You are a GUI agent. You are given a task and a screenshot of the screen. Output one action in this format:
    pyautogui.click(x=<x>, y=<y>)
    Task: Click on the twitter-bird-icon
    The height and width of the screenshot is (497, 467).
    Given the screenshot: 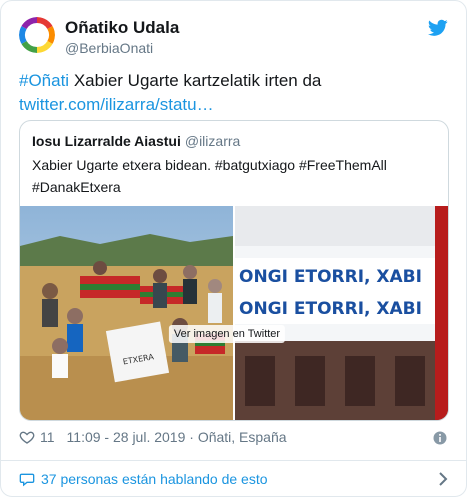 What is the action you would take?
    pyautogui.click(x=438, y=28)
    